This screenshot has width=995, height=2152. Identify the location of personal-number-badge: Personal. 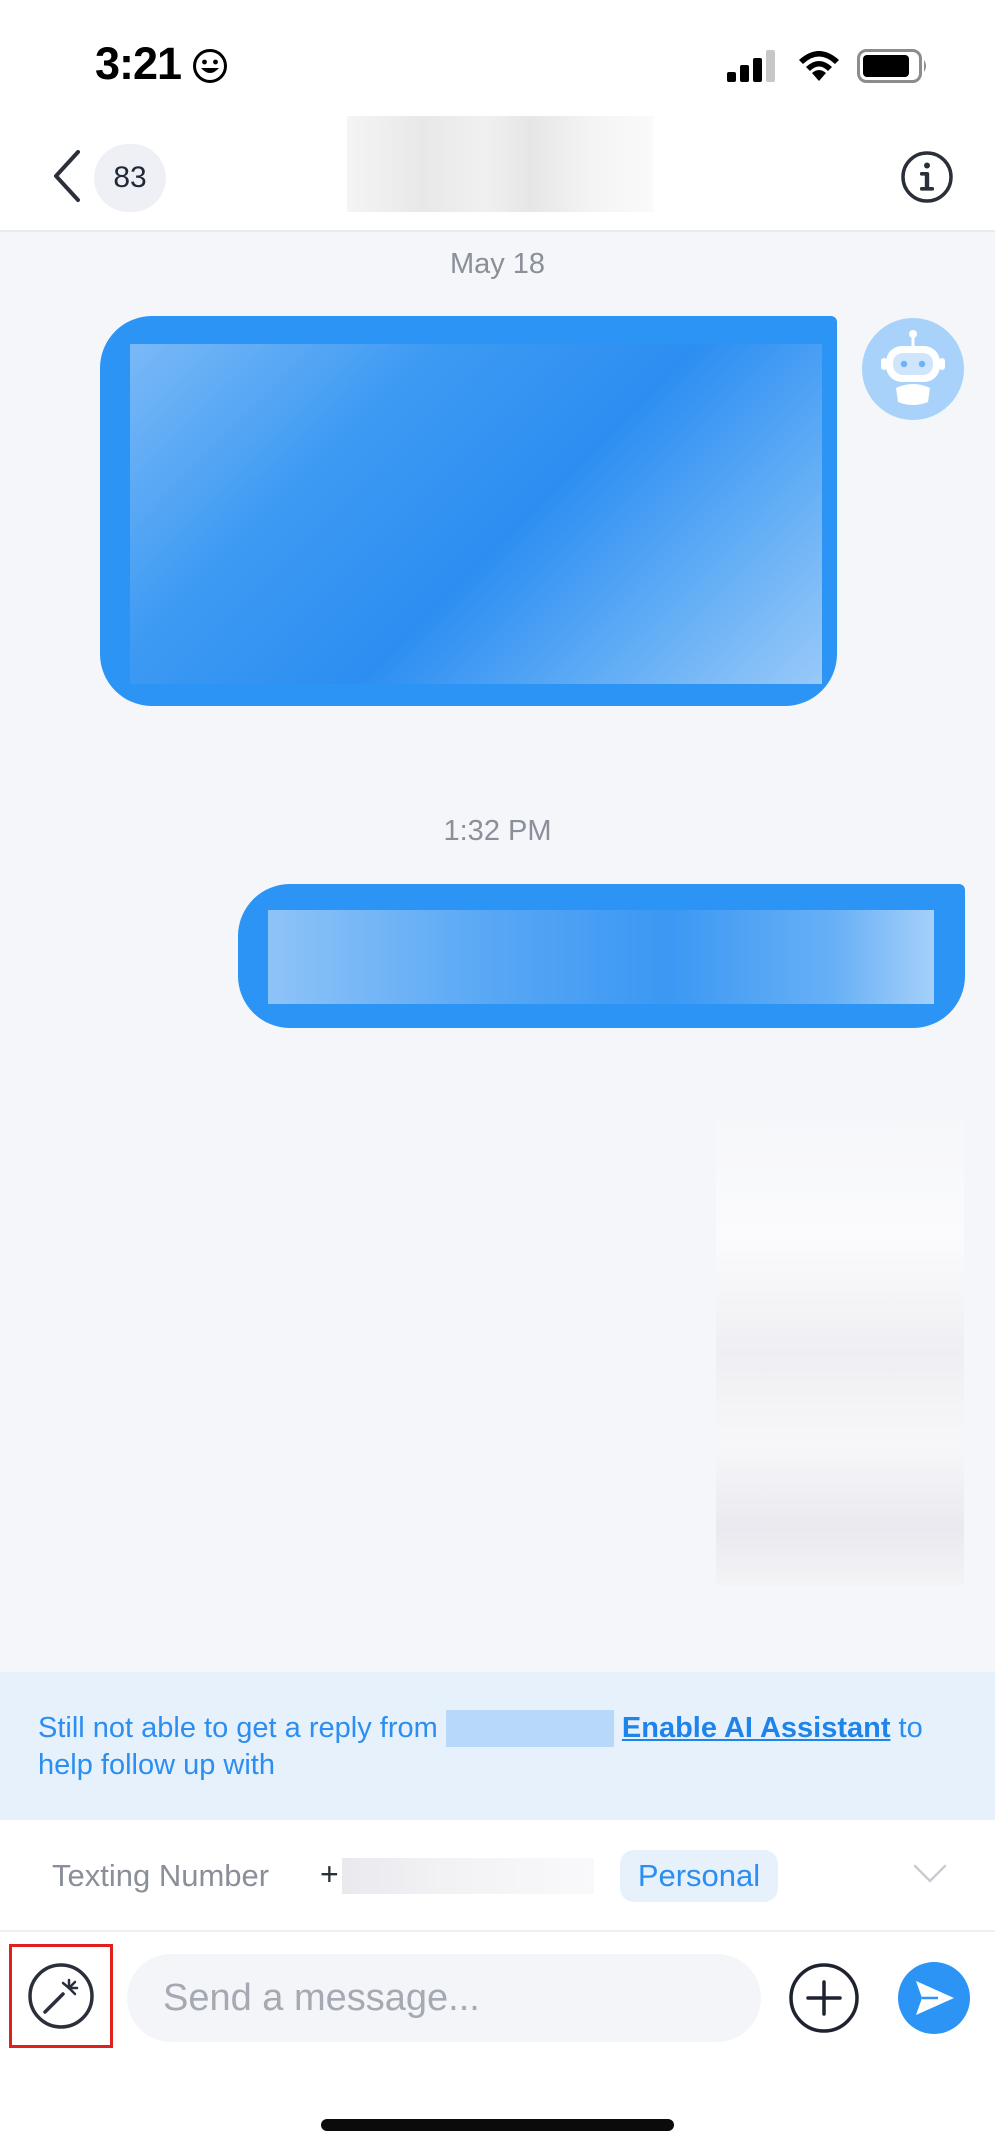
(699, 1876).